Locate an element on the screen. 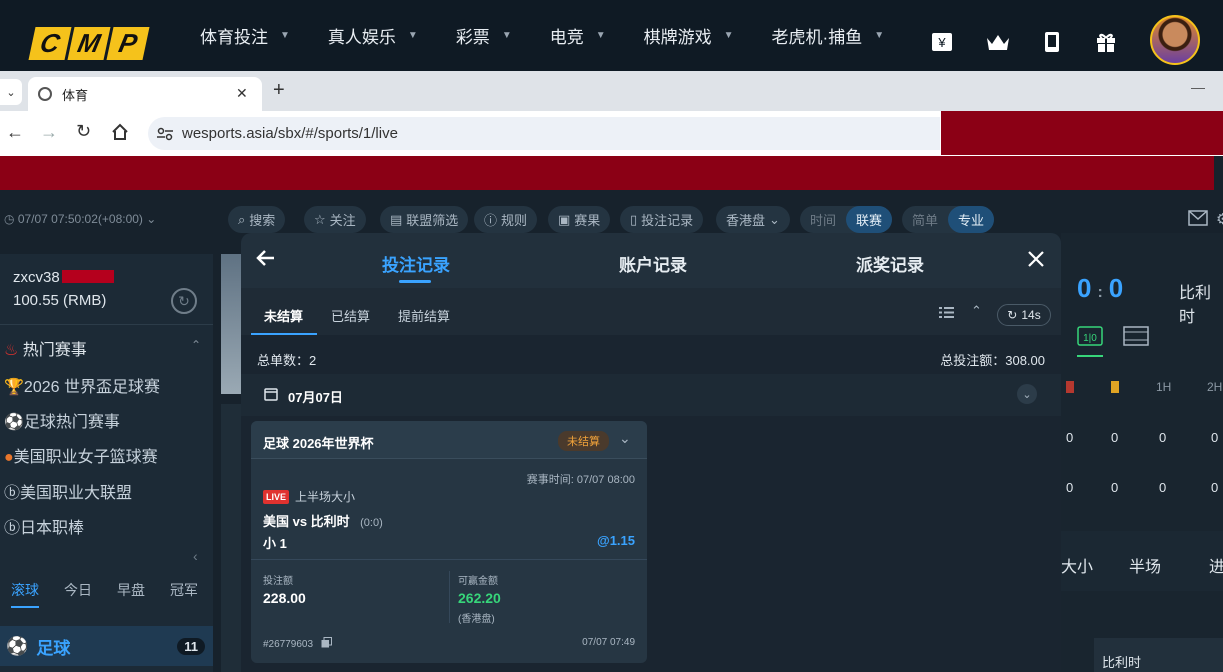 Image resolution: width=1223 pixels, height=672 pixels. close-icon is located at coordinates (1036, 261).